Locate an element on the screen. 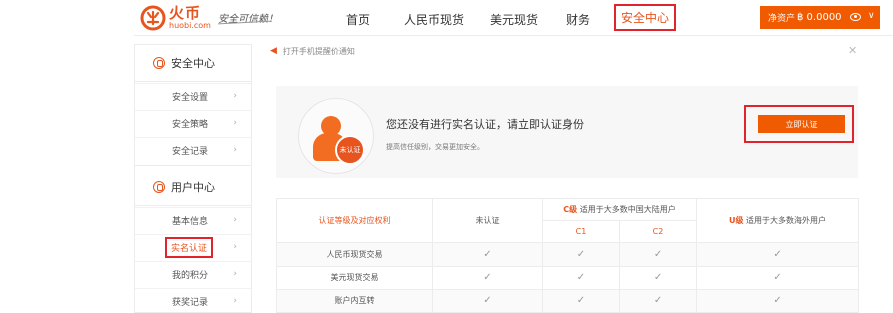 Image resolution: width=893 pixels, height=313 pixels. speaker-icon: ◀ is located at coordinates (273, 51).